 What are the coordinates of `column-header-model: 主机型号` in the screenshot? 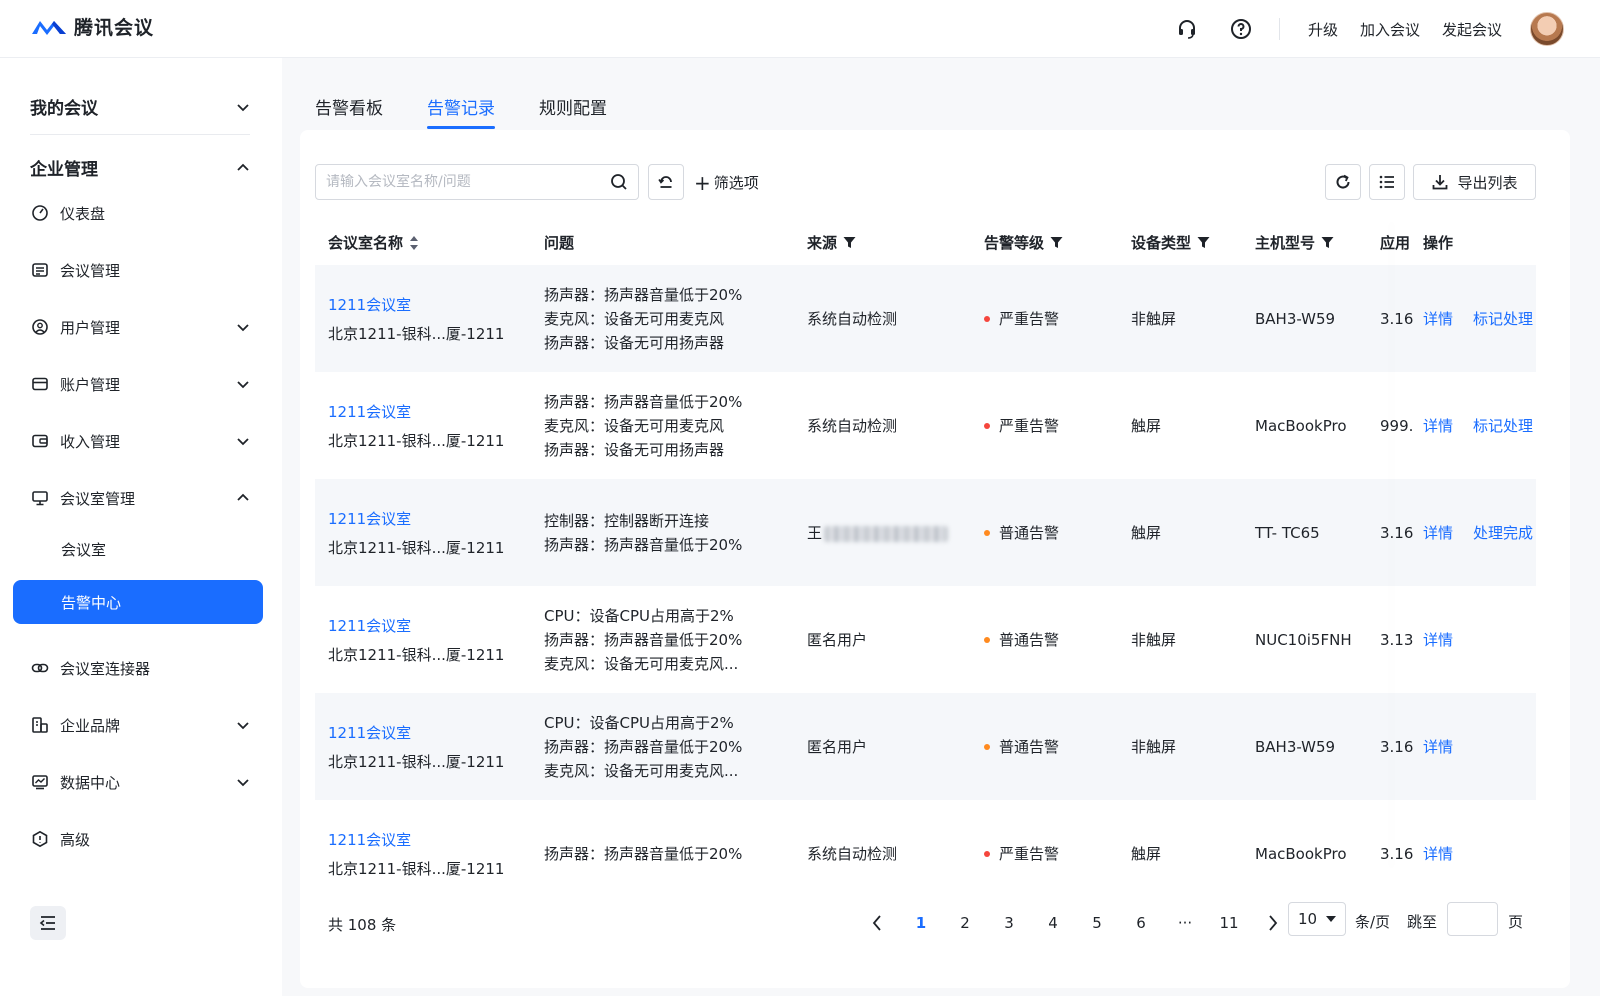 It's located at (1294, 242).